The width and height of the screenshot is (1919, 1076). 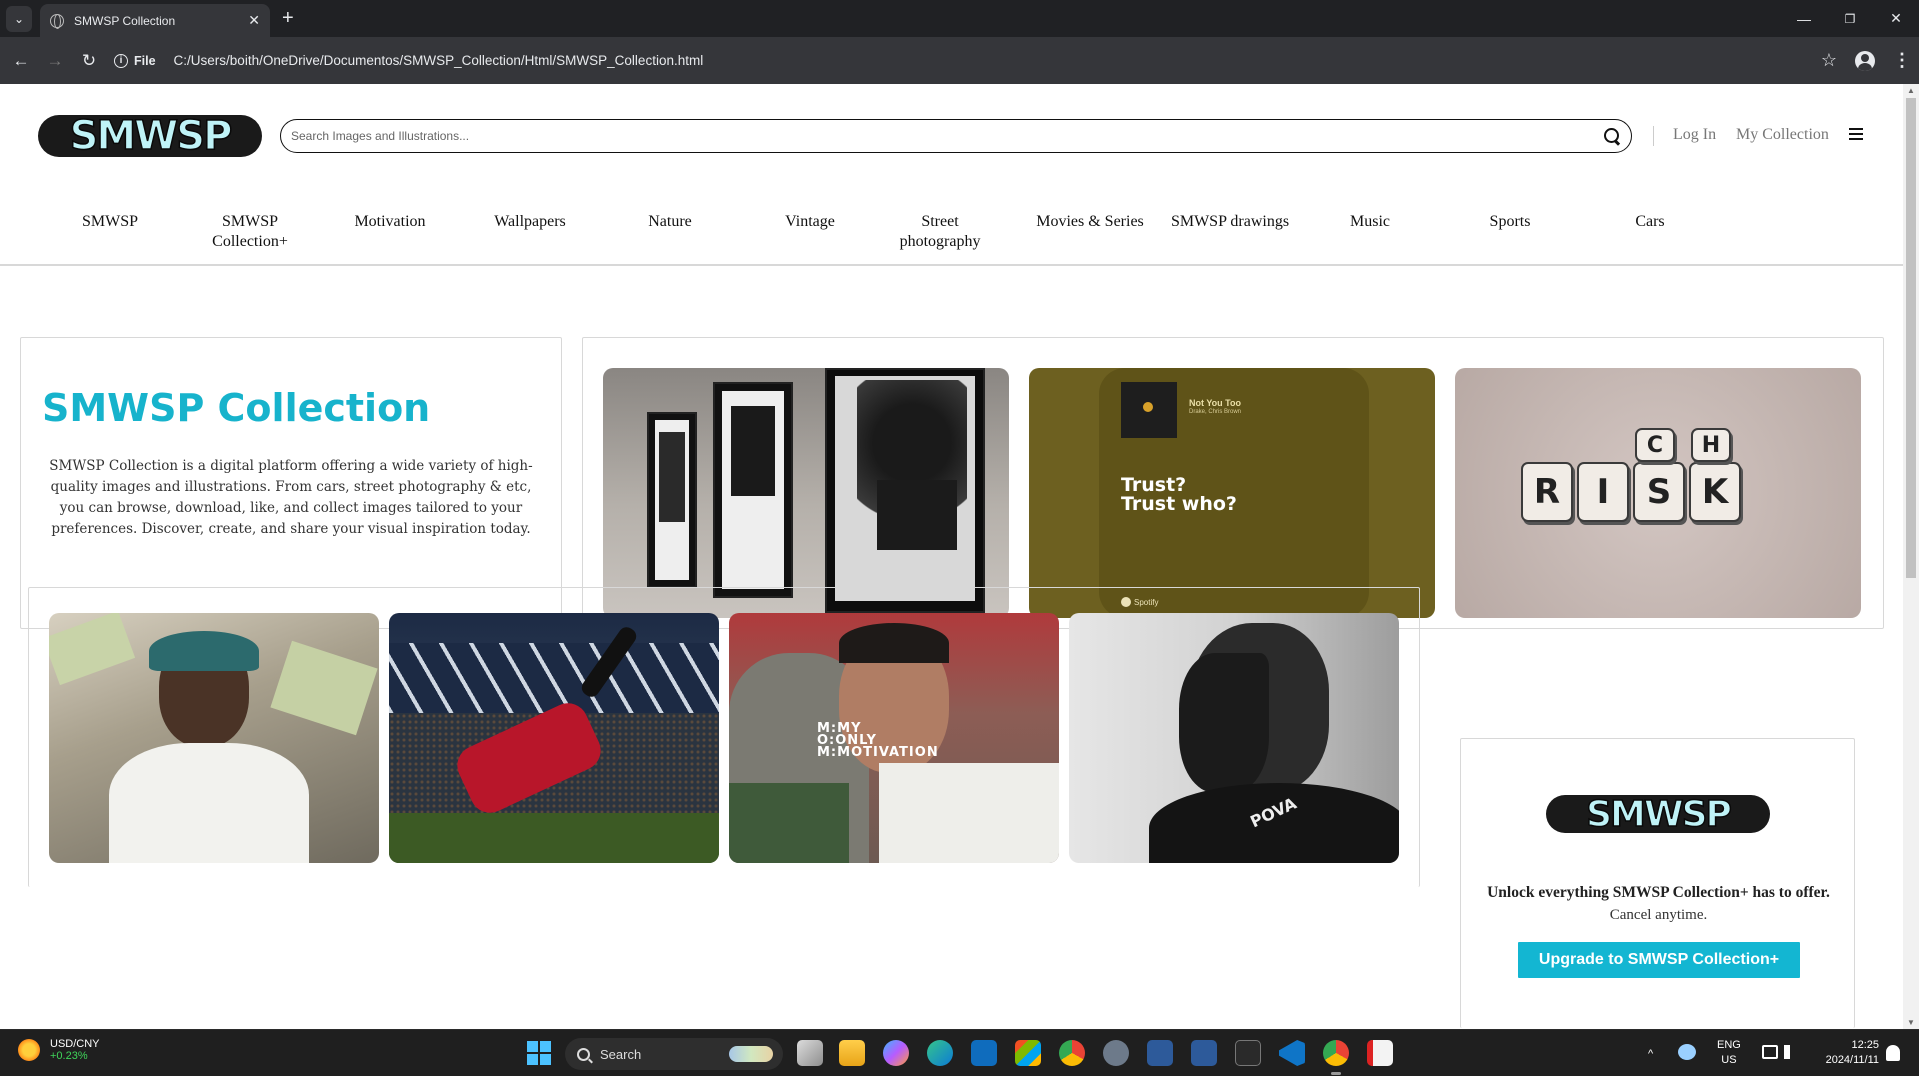 What do you see at coordinates (145, 60) in the screenshot?
I see `scheme-label: File` at bounding box center [145, 60].